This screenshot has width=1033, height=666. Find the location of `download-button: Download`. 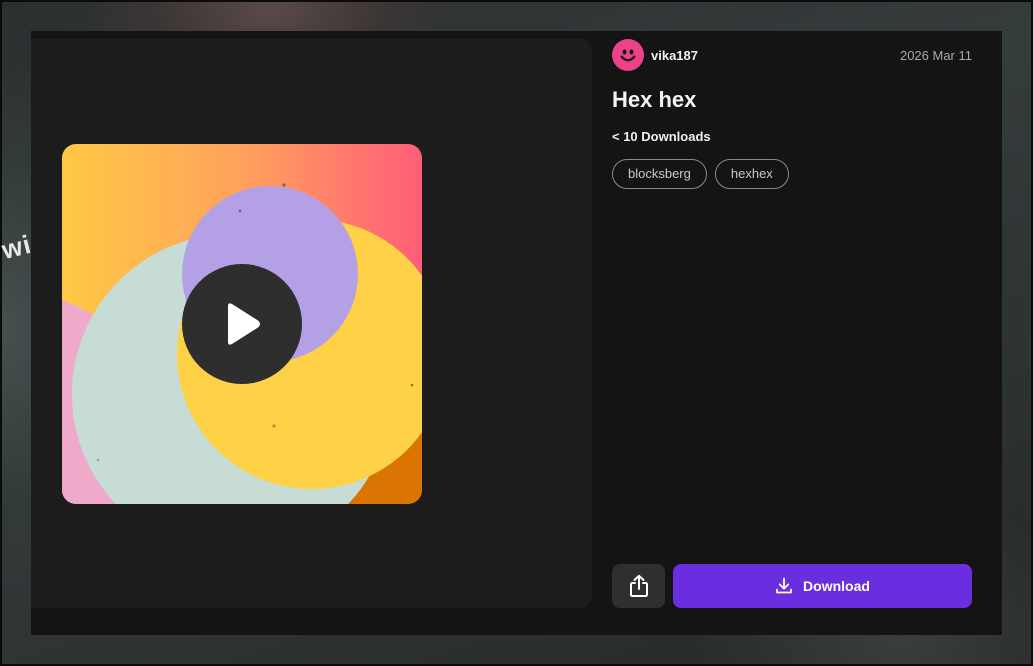

download-button: Download is located at coordinates (822, 586).